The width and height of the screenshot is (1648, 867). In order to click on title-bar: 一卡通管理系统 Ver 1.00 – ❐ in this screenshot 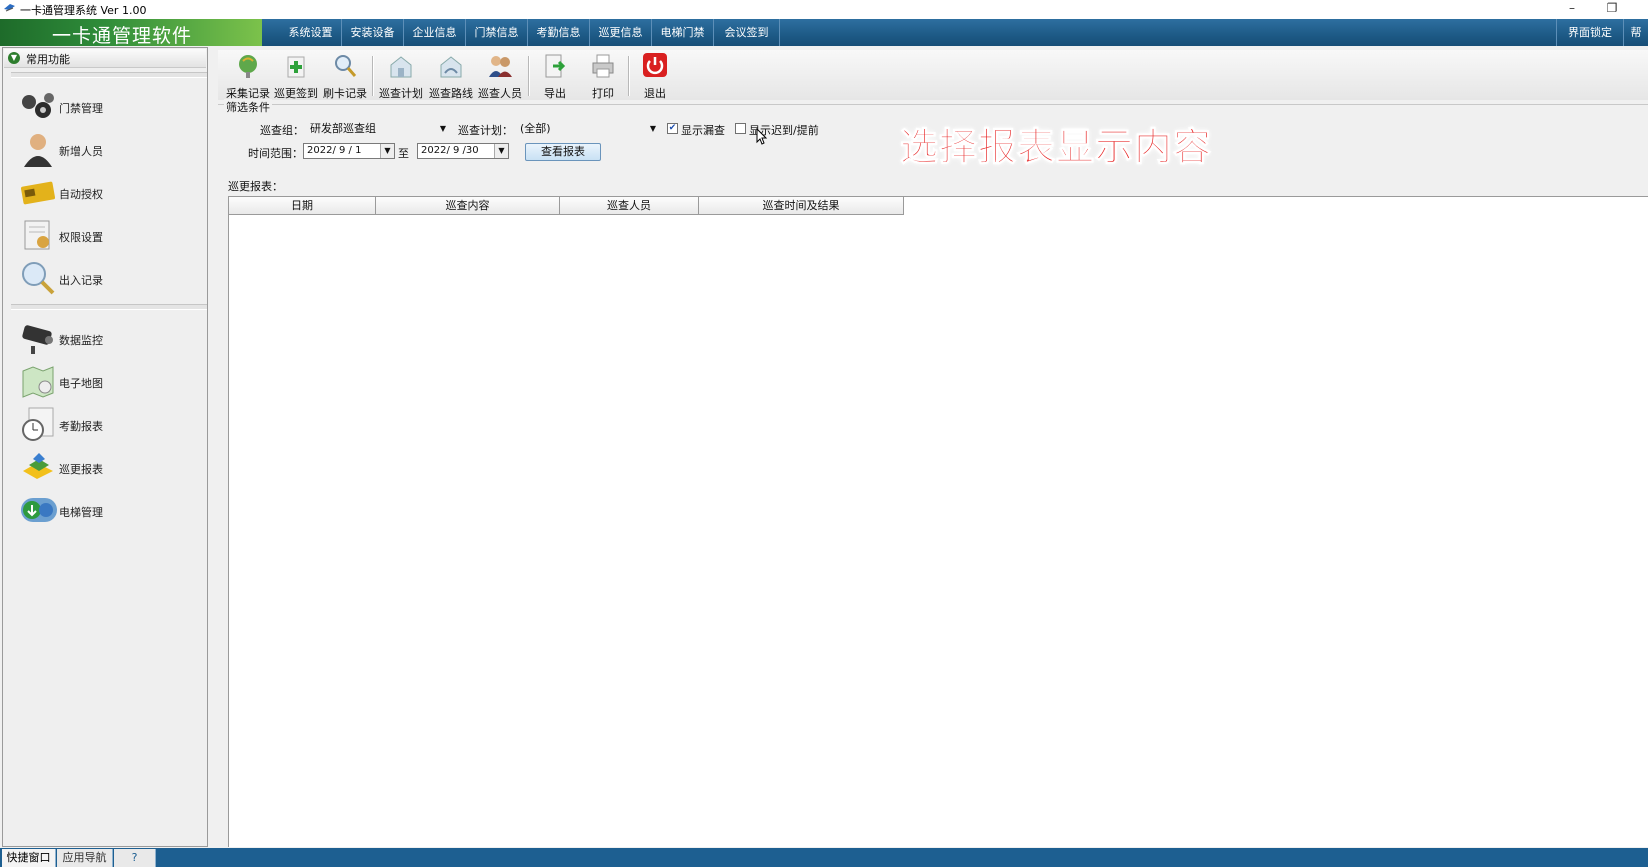, I will do `click(824, 9)`.